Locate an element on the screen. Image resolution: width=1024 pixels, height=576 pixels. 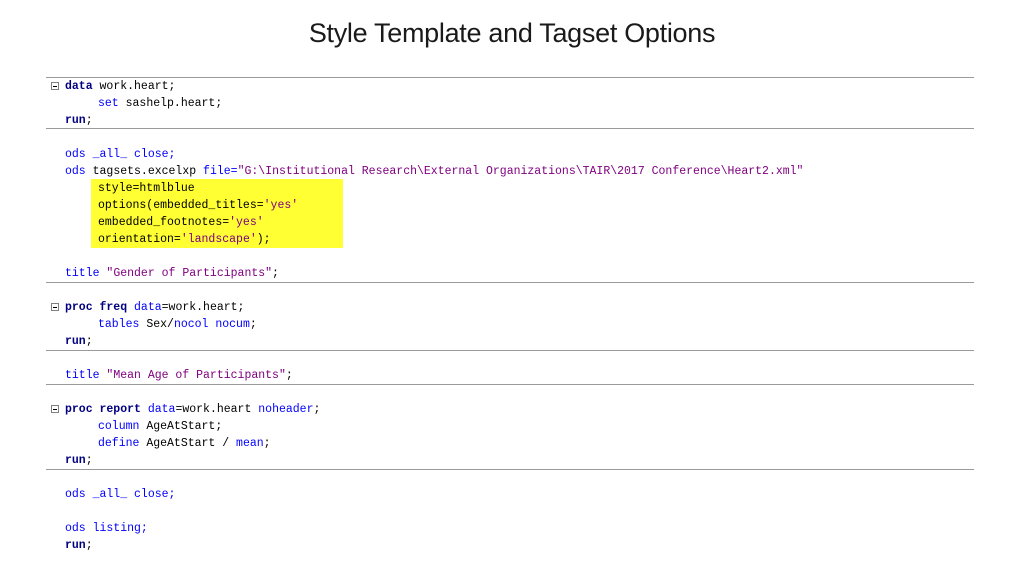
code-line-set: set sashelp.heart; is located at coordinates (160, 103).